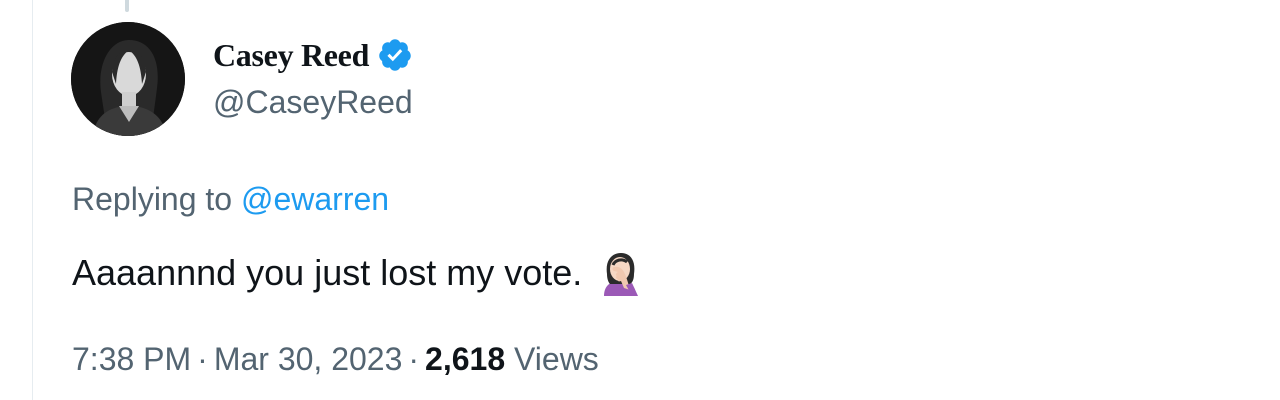 This screenshot has width=1280, height=400. Describe the element at coordinates (620, 273) in the screenshot. I see `facepalm-emoji-icon` at that location.